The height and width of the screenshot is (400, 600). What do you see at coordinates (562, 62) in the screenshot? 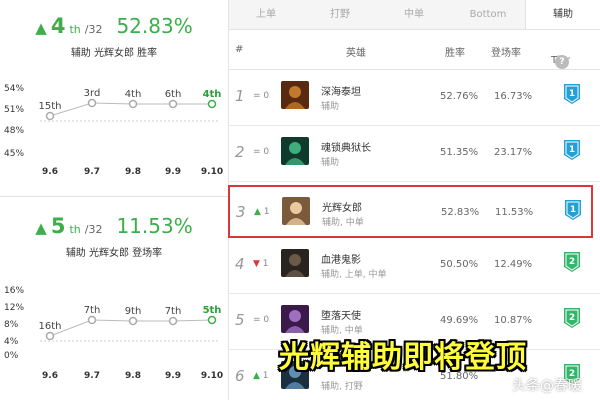
I see `help-icon: ?` at bounding box center [562, 62].